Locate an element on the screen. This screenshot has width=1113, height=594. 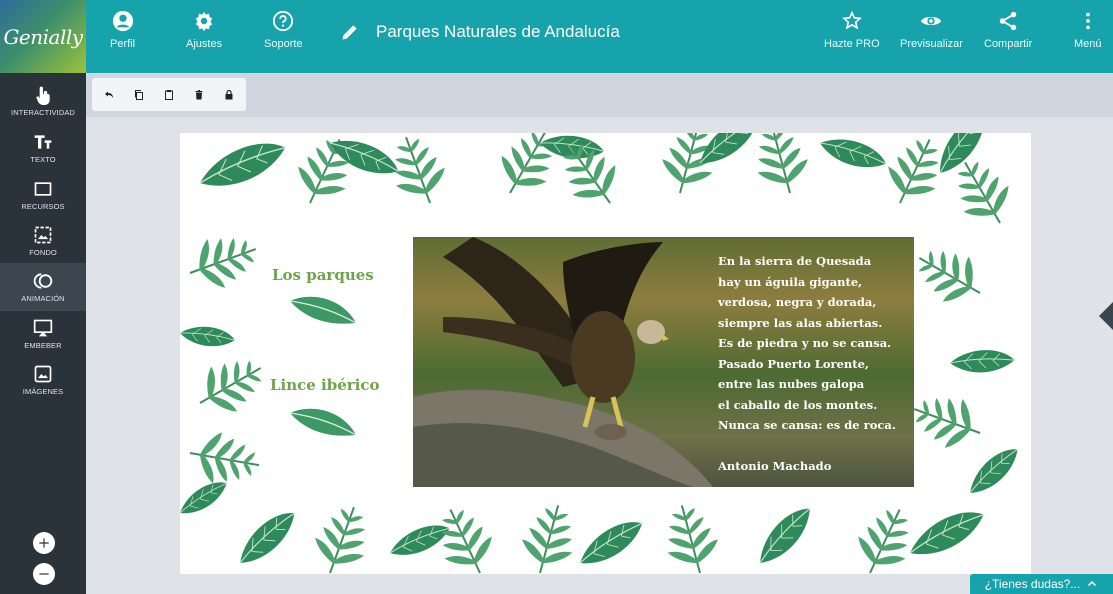
more-vertical-icon is located at coordinates (1087, 21).